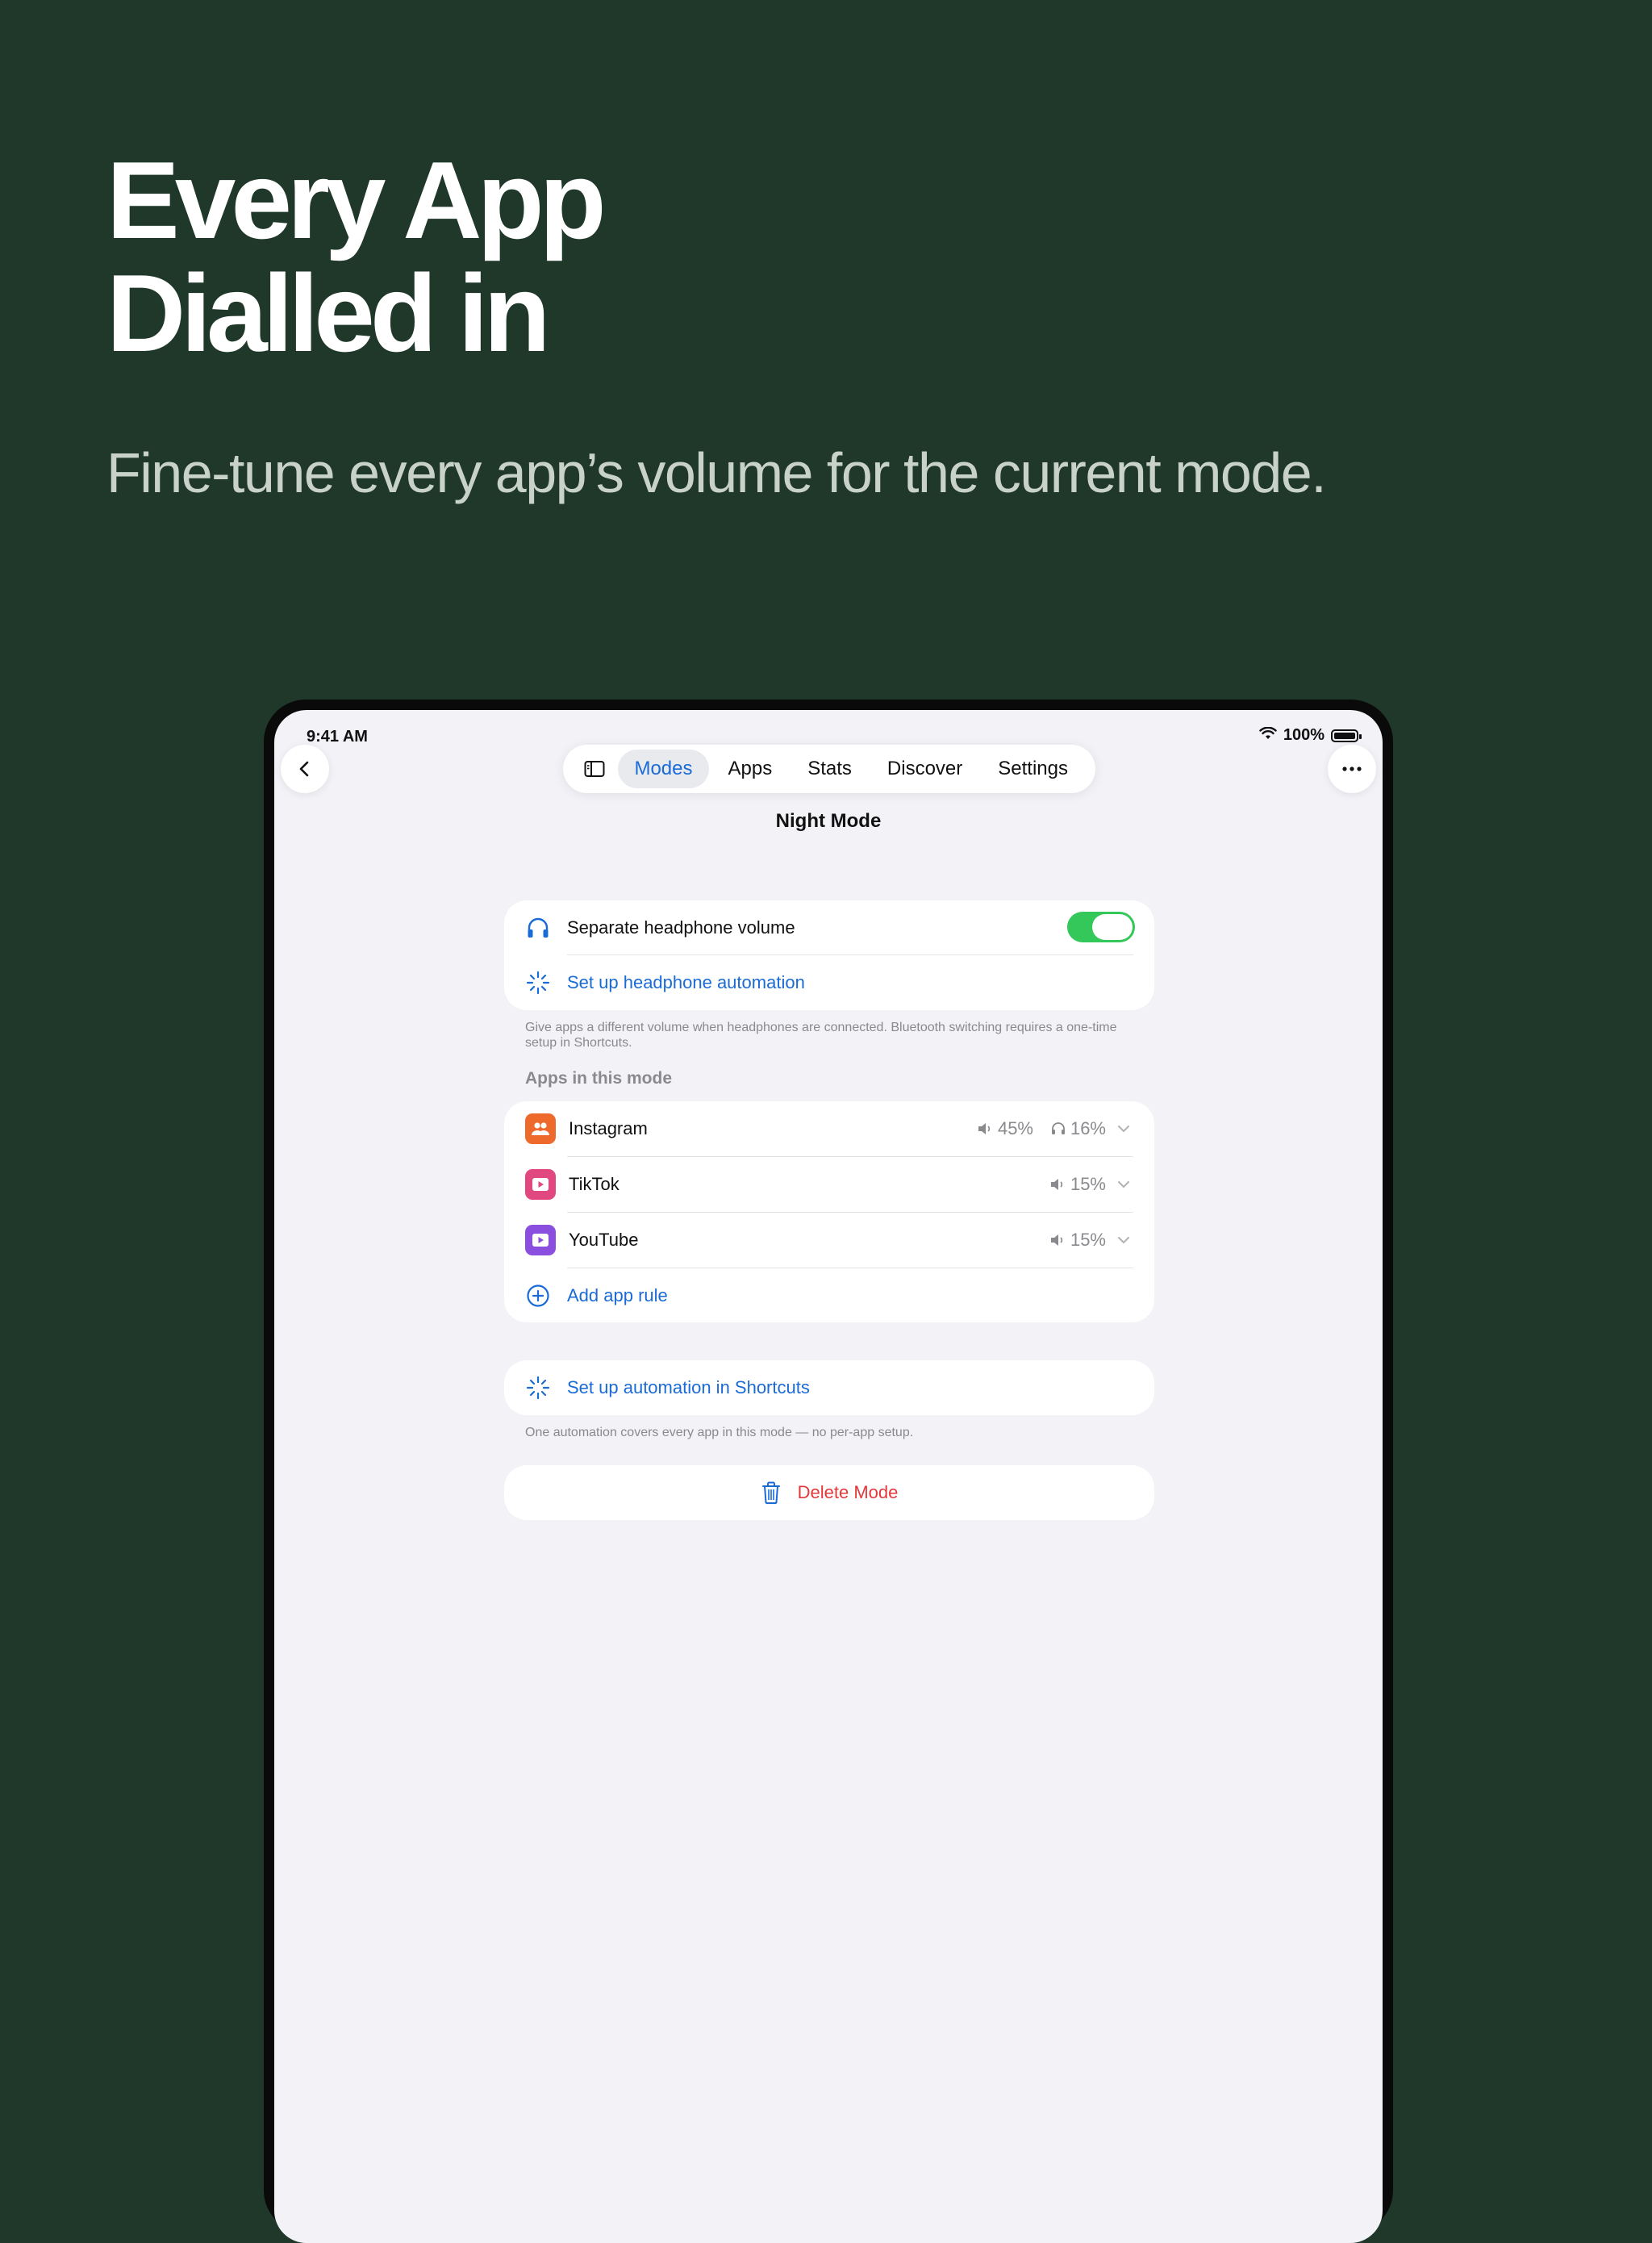  Describe the element at coordinates (356, 200) in the screenshot. I see `headline-line-1: Every App` at that location.